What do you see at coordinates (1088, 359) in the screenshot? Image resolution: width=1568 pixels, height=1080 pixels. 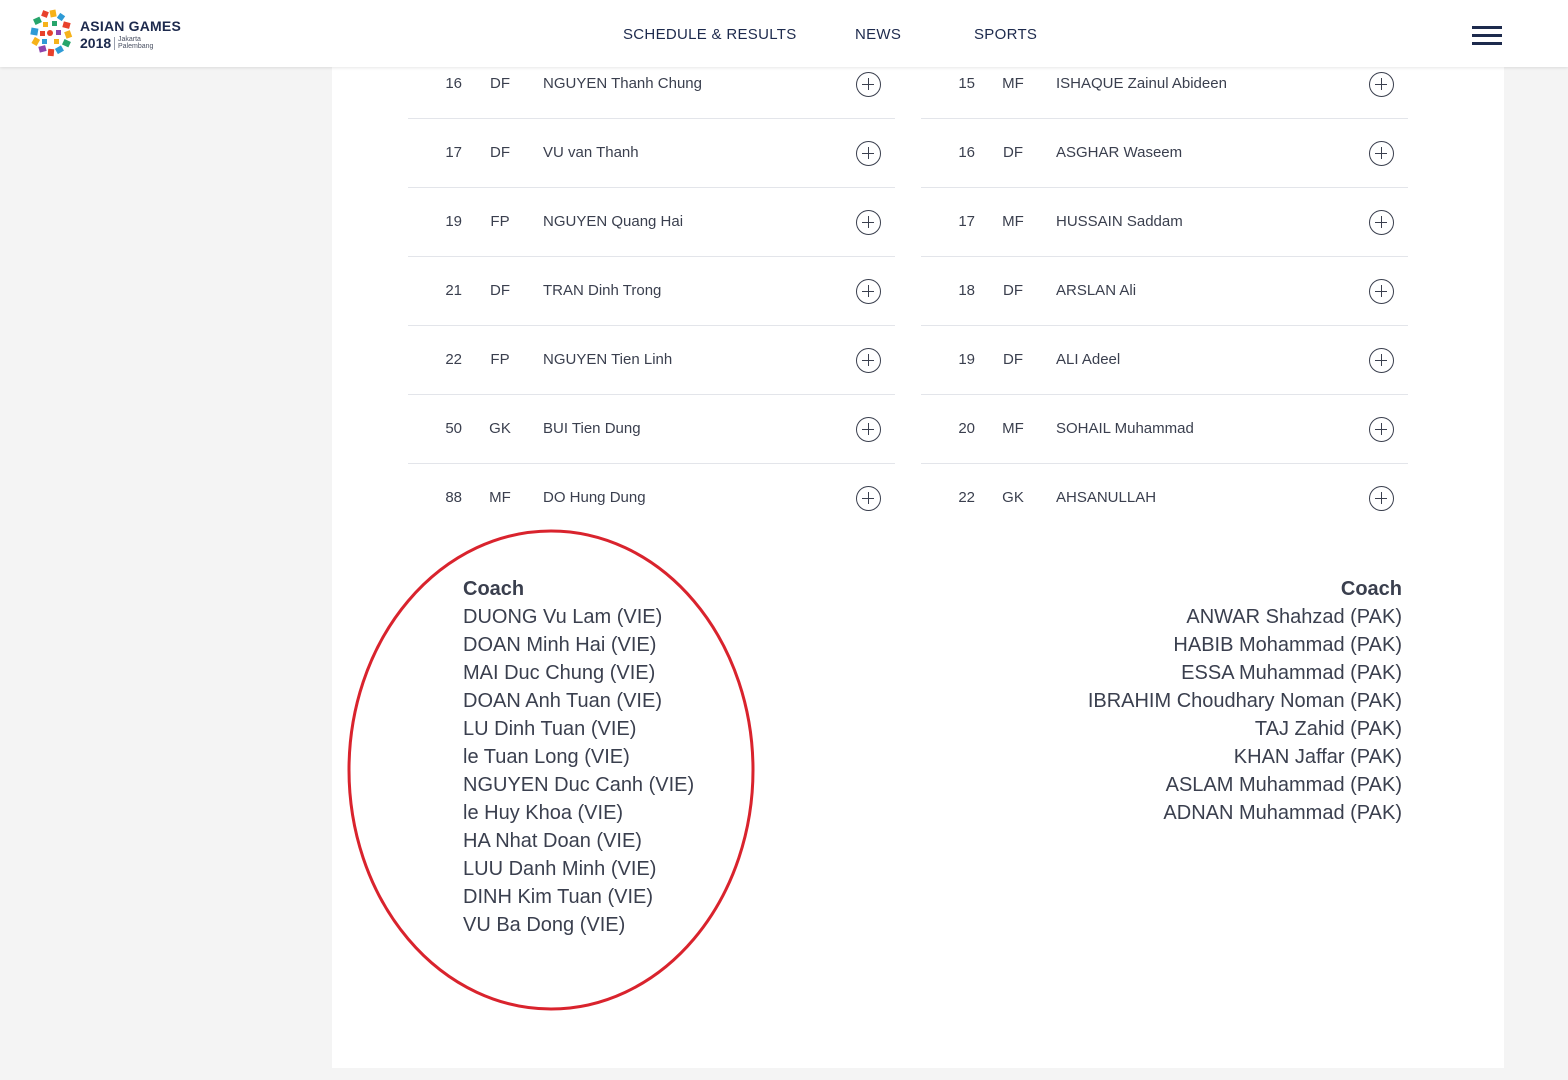 I see `player-name: ALI Adeel` at bounding box center [1088, 359].